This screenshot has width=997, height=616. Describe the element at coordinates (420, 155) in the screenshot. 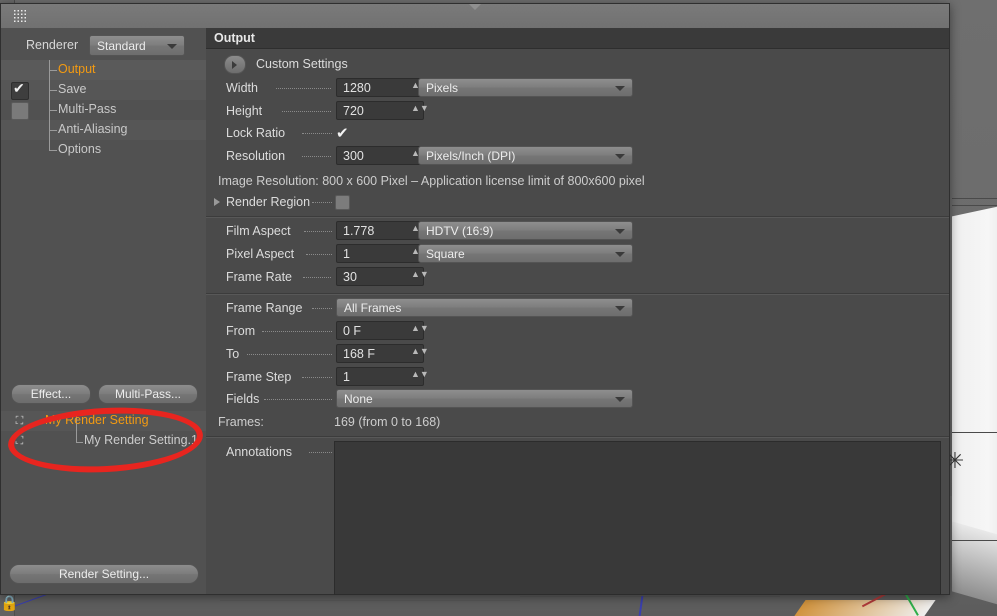

I see `resolution-stepper` at that location.